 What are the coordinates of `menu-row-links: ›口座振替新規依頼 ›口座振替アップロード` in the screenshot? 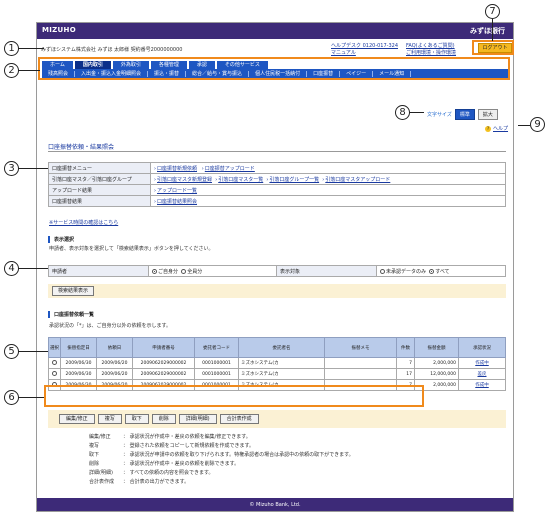 It's located at (328, 168).